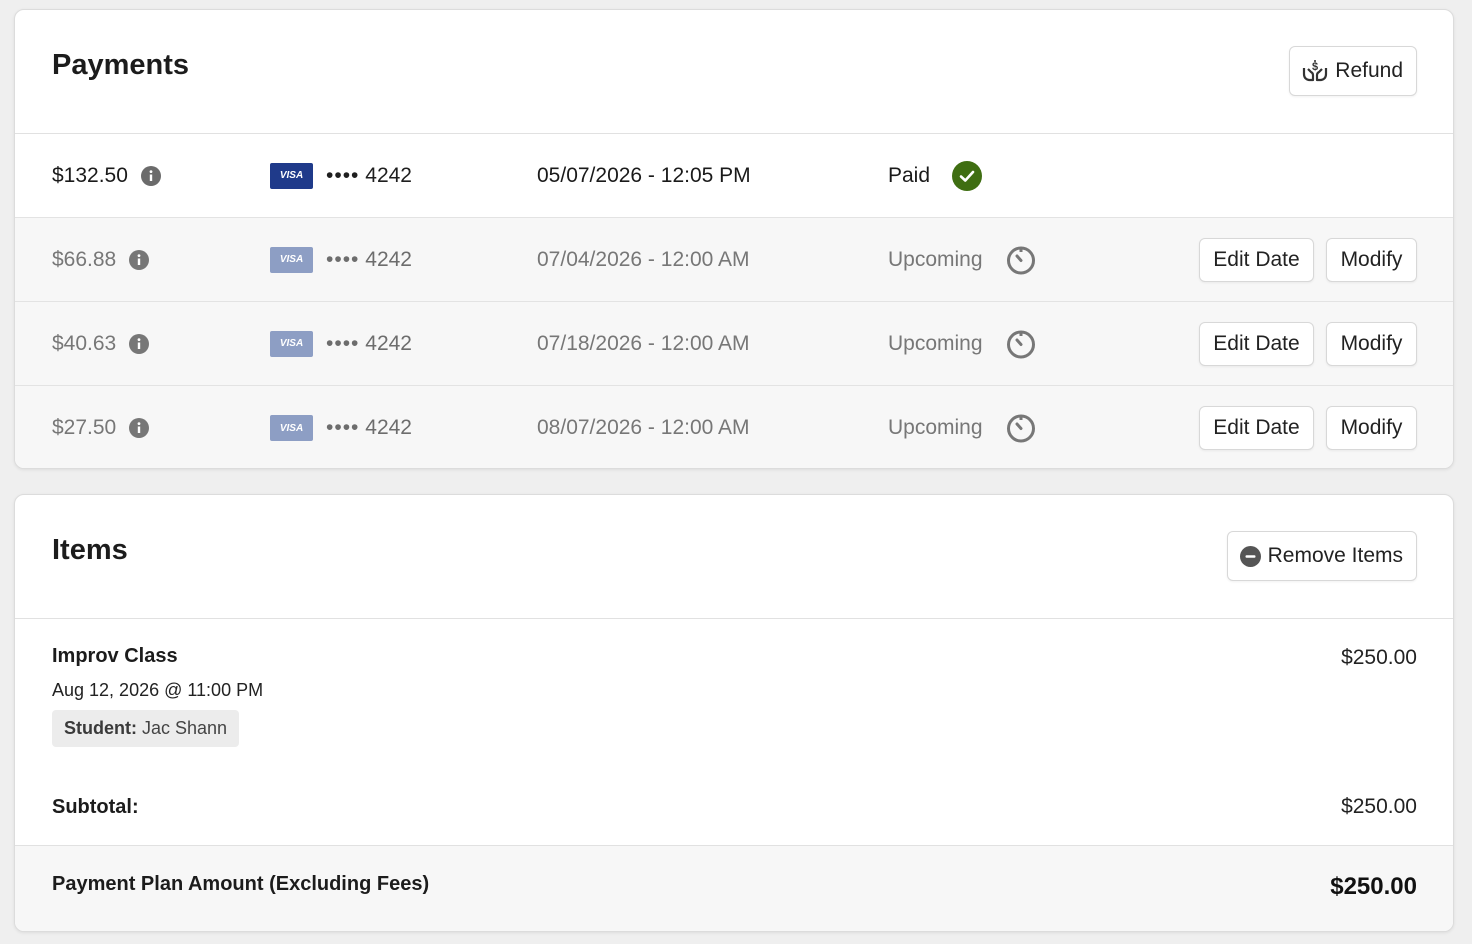  What do you see at coordinates (1373, 886) in the screenshot?
I see `payment-plan-value: $250.00` at bounding box center [1373, 886].